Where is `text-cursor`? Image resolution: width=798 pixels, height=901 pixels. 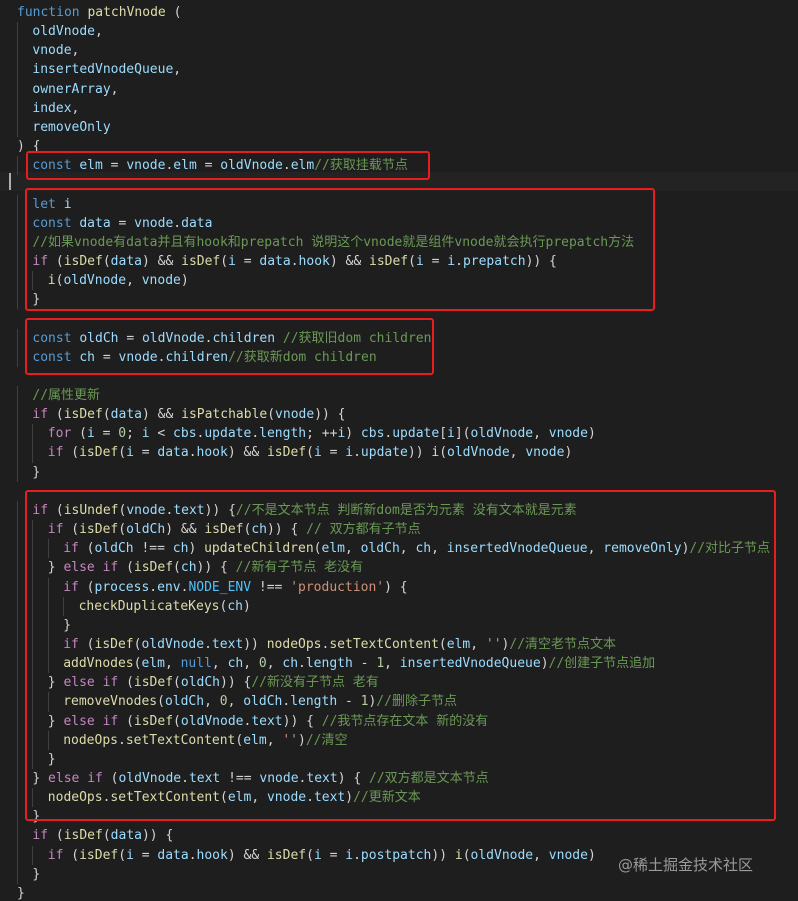 text-cursor is located at coordinates (10, 181).